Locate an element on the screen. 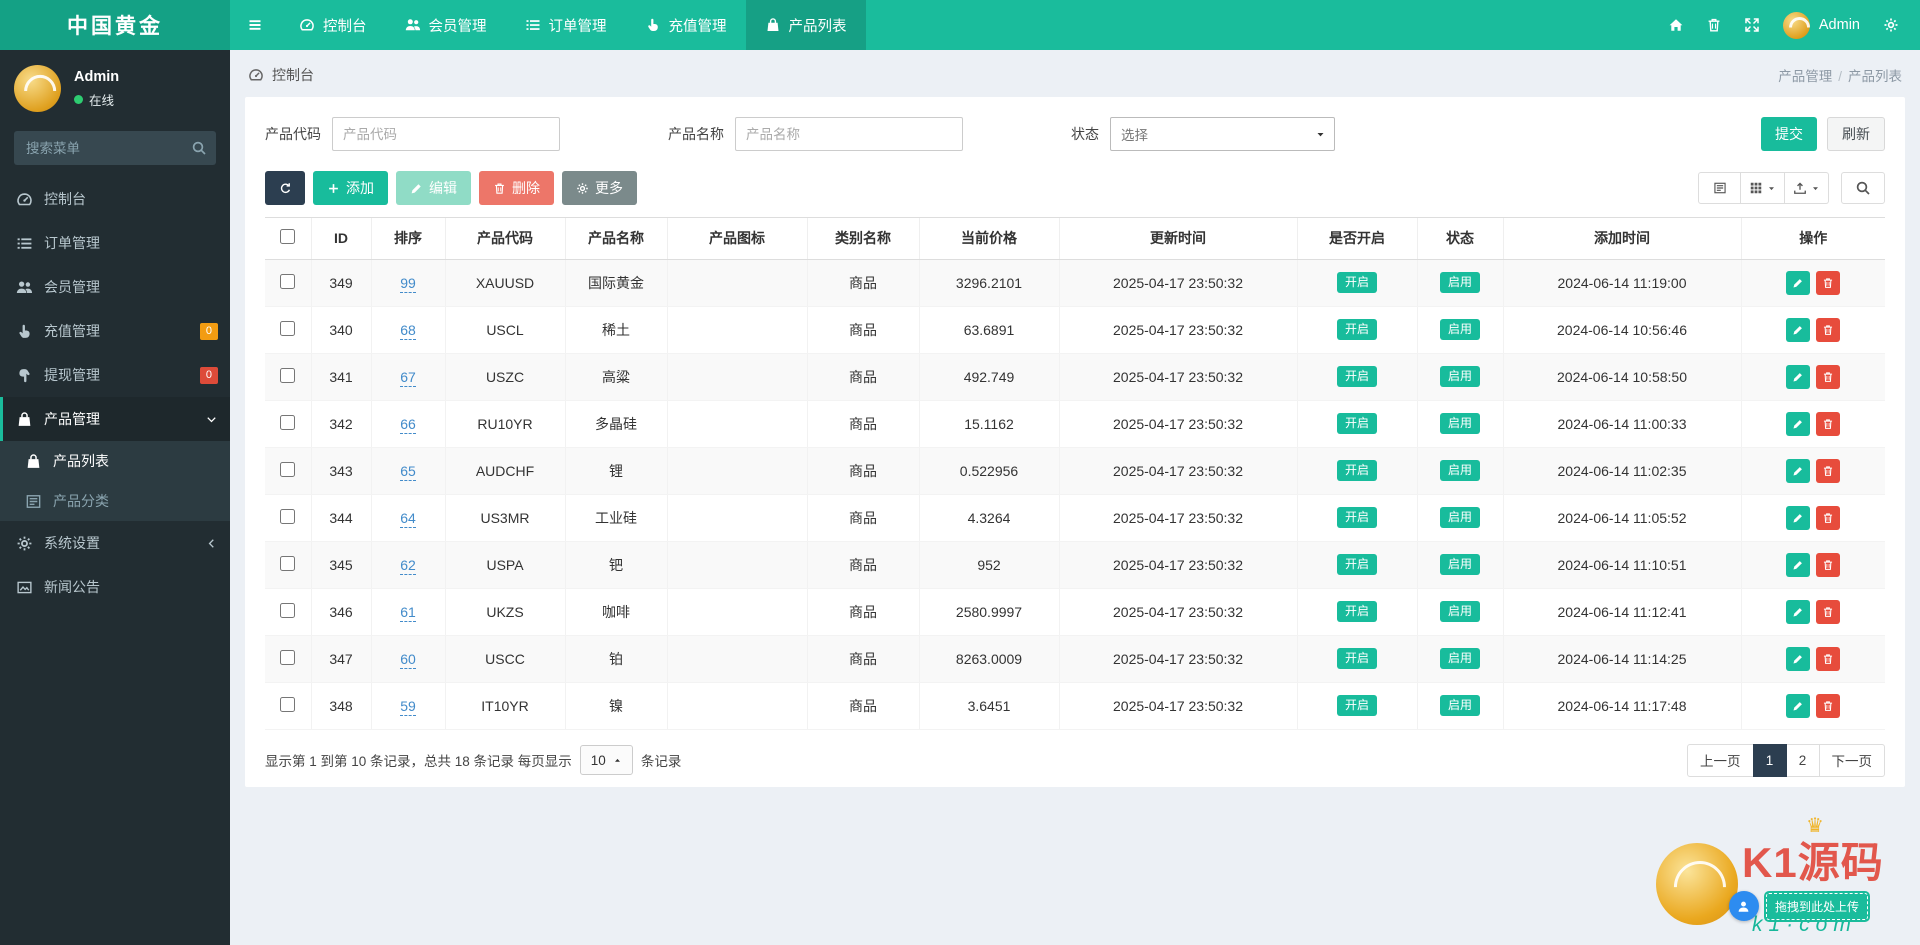 The image size is (1920, 945). topnav-item-1: 会员管理 is located at coordinates (446, 25).